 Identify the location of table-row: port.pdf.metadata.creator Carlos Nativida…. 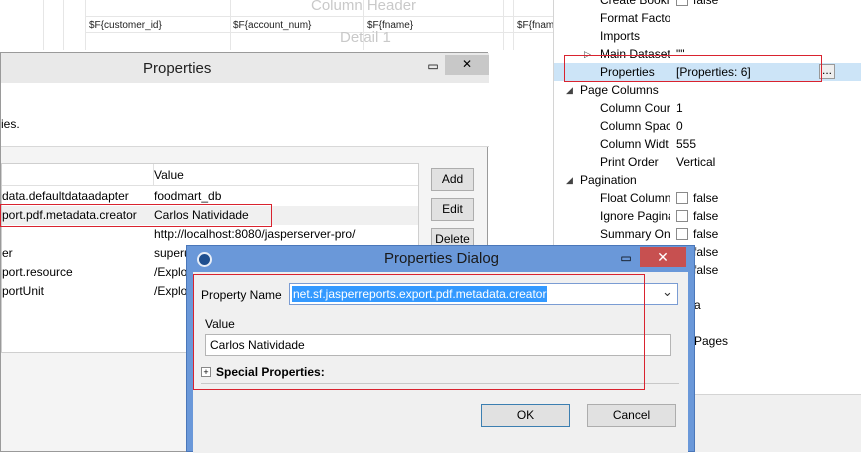
(210, 215).